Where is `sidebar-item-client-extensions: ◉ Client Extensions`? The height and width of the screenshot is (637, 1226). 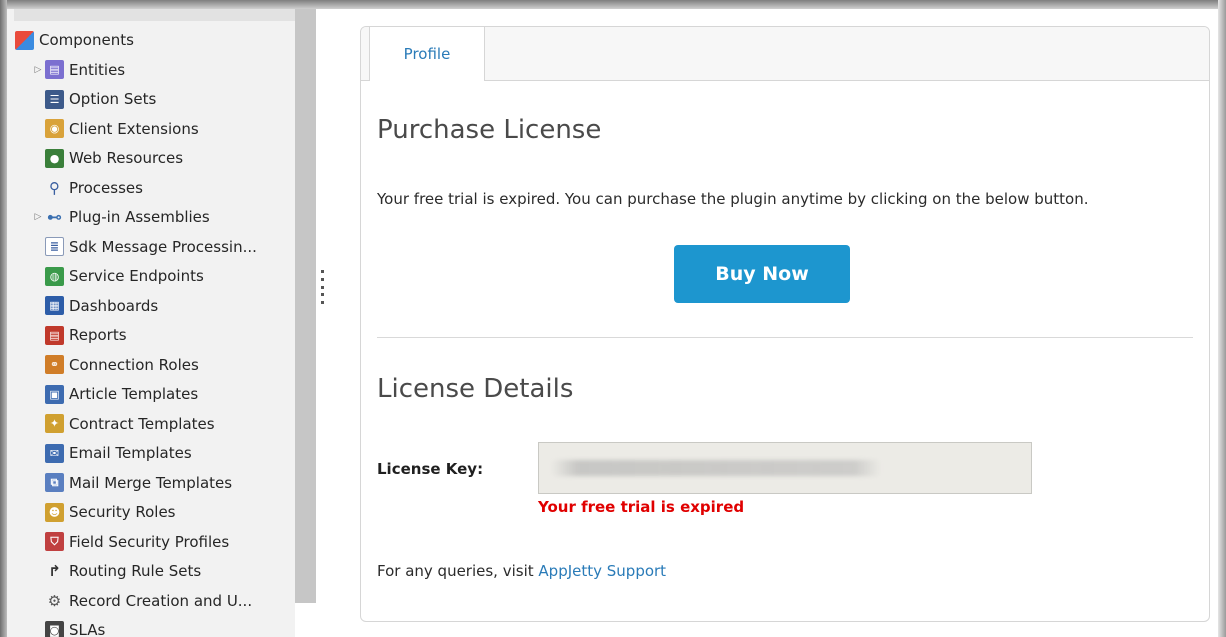 sidebar-item-client-extensions: ◉ Client Extensions is located at coordinates (116, 129).